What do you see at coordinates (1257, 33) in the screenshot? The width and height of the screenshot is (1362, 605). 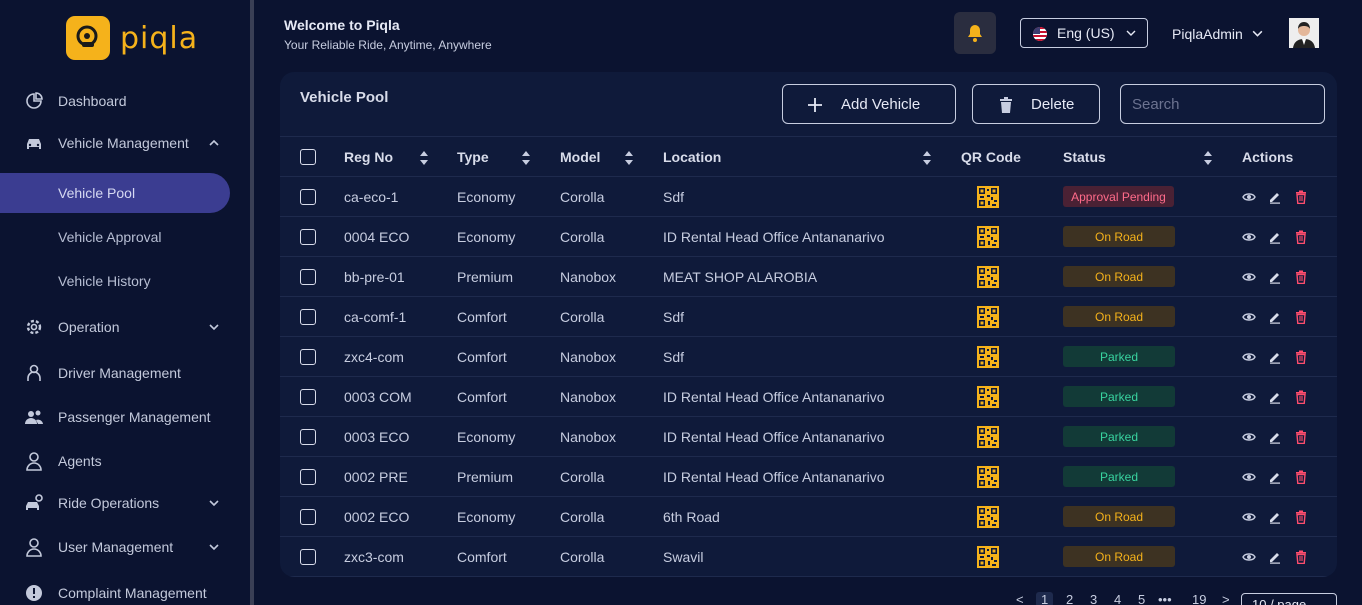 I see `chevron-down-icon` at bounding box center [1257, 33].